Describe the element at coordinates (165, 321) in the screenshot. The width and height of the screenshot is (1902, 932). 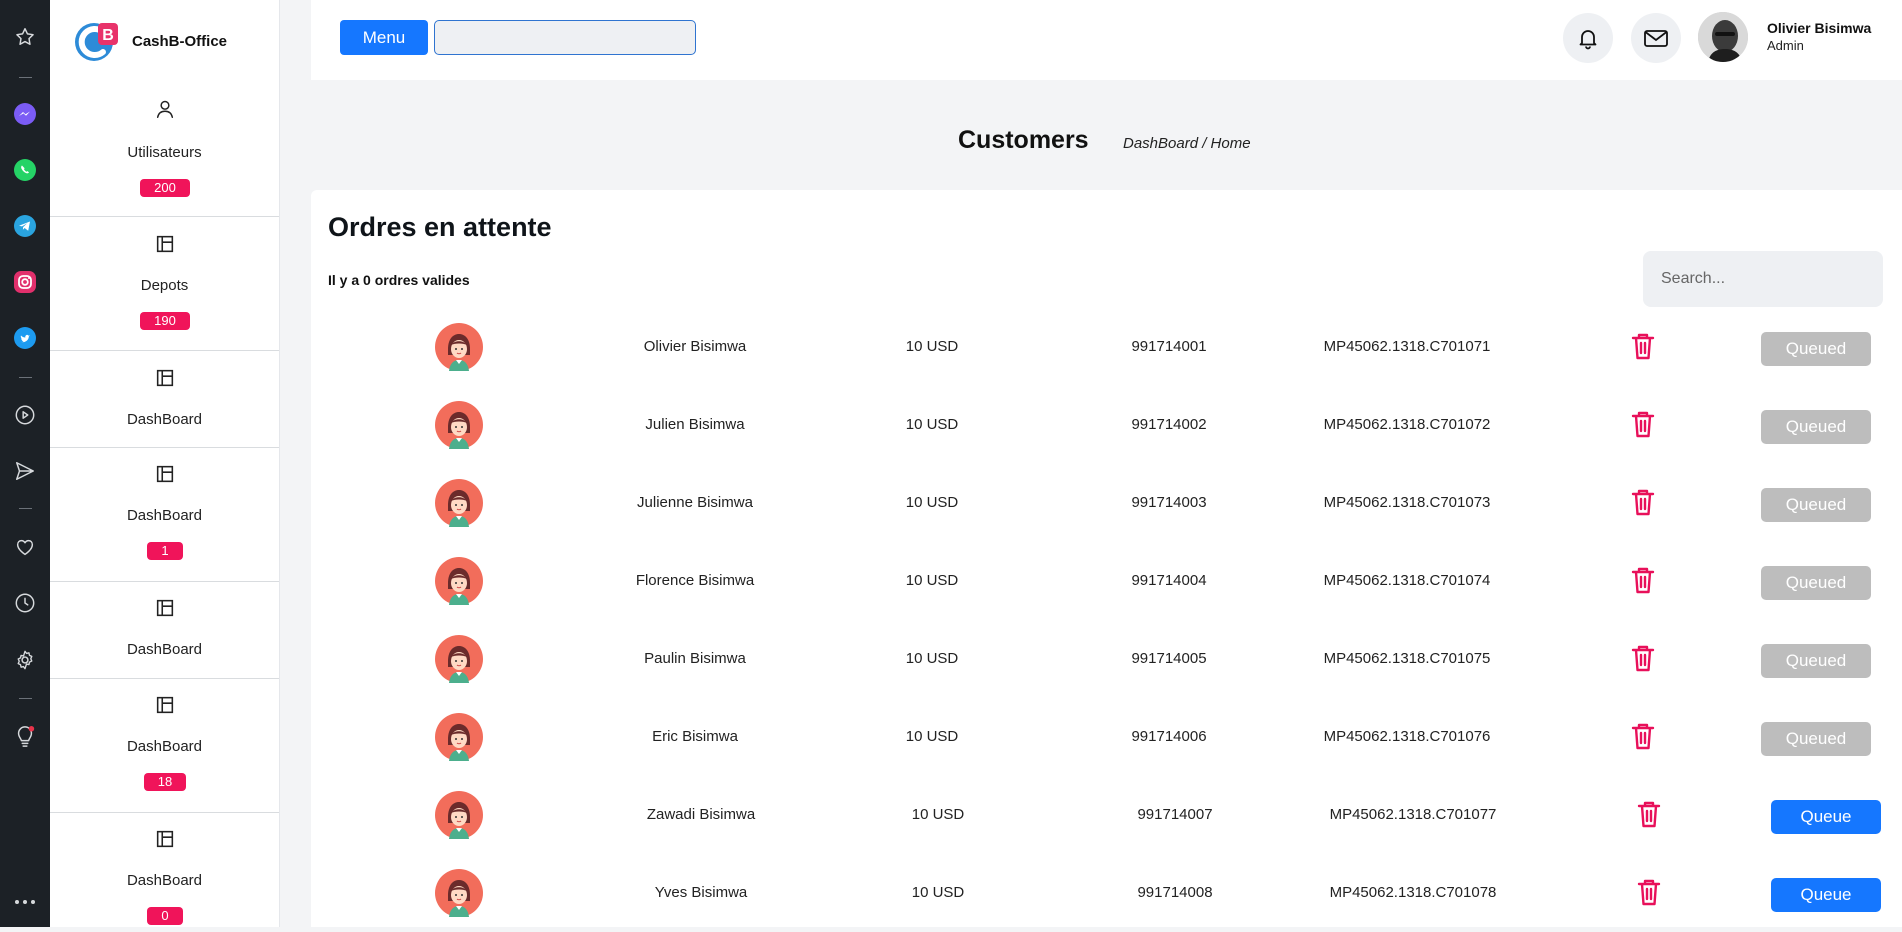
I see `count-badge: 190` at that location.